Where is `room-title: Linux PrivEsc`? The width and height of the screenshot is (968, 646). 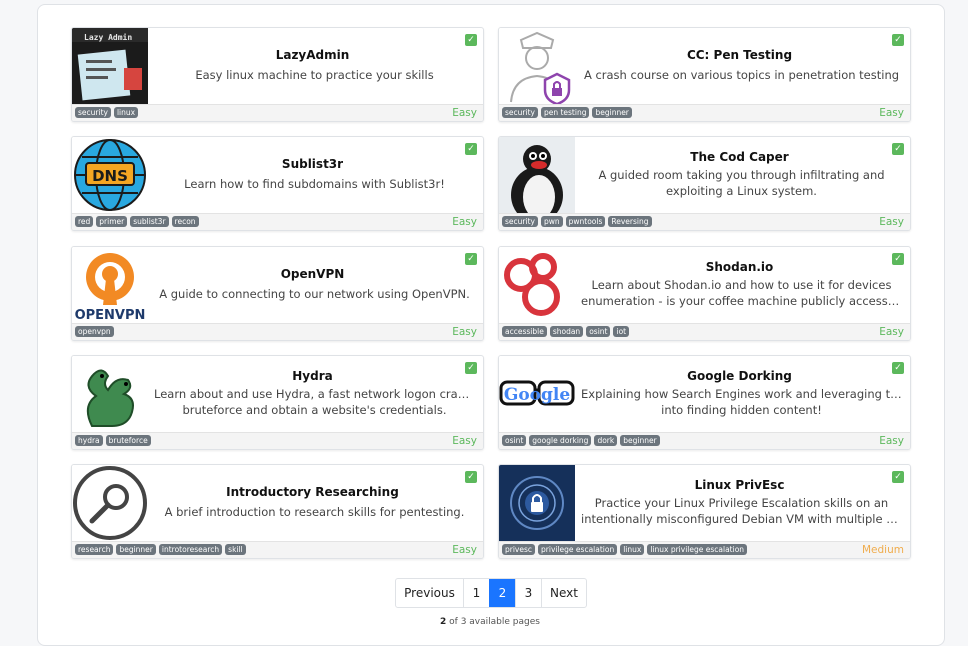 room-title: Linux PrivEsc is located at coordinates (739, 485).